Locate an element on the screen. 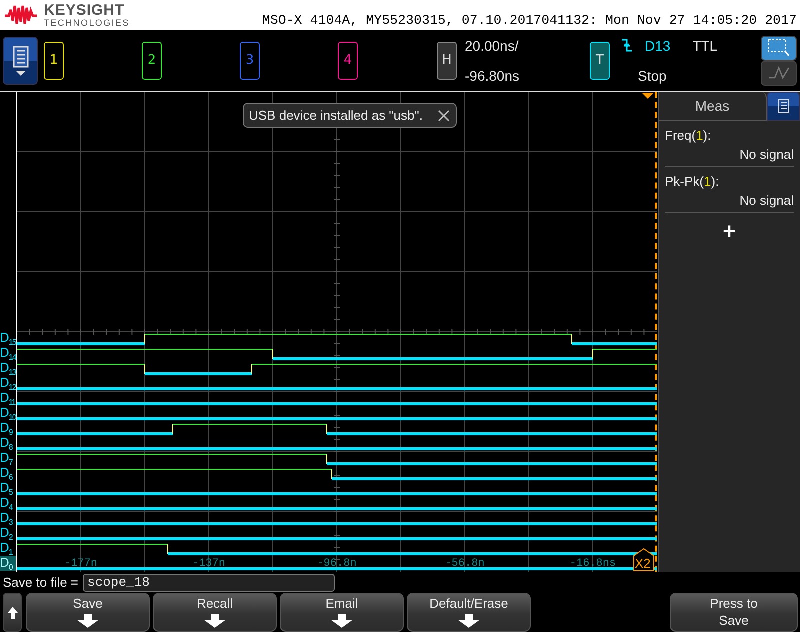 This screenshot has width=800, height=632. channel-label: D$_{15}$ is located at coordinates (8, 338).